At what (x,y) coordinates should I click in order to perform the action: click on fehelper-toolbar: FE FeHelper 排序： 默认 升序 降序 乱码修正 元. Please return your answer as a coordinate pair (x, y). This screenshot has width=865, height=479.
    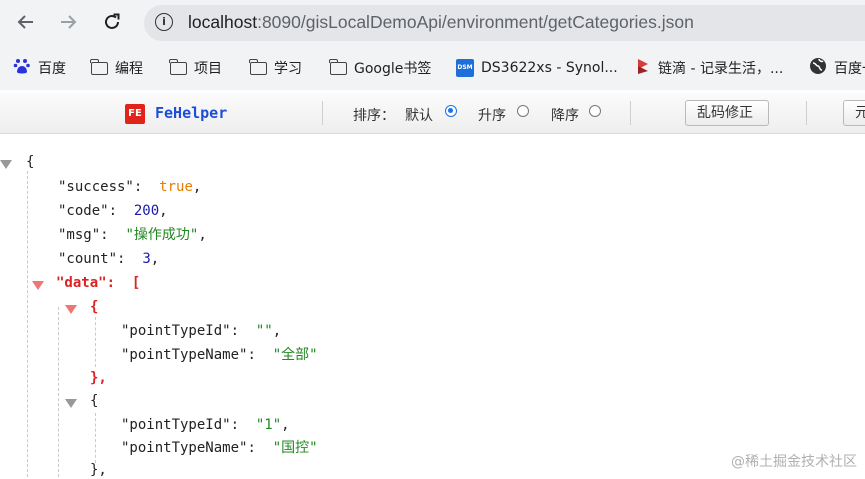
    Looking at the image, I should click on (432, 113).